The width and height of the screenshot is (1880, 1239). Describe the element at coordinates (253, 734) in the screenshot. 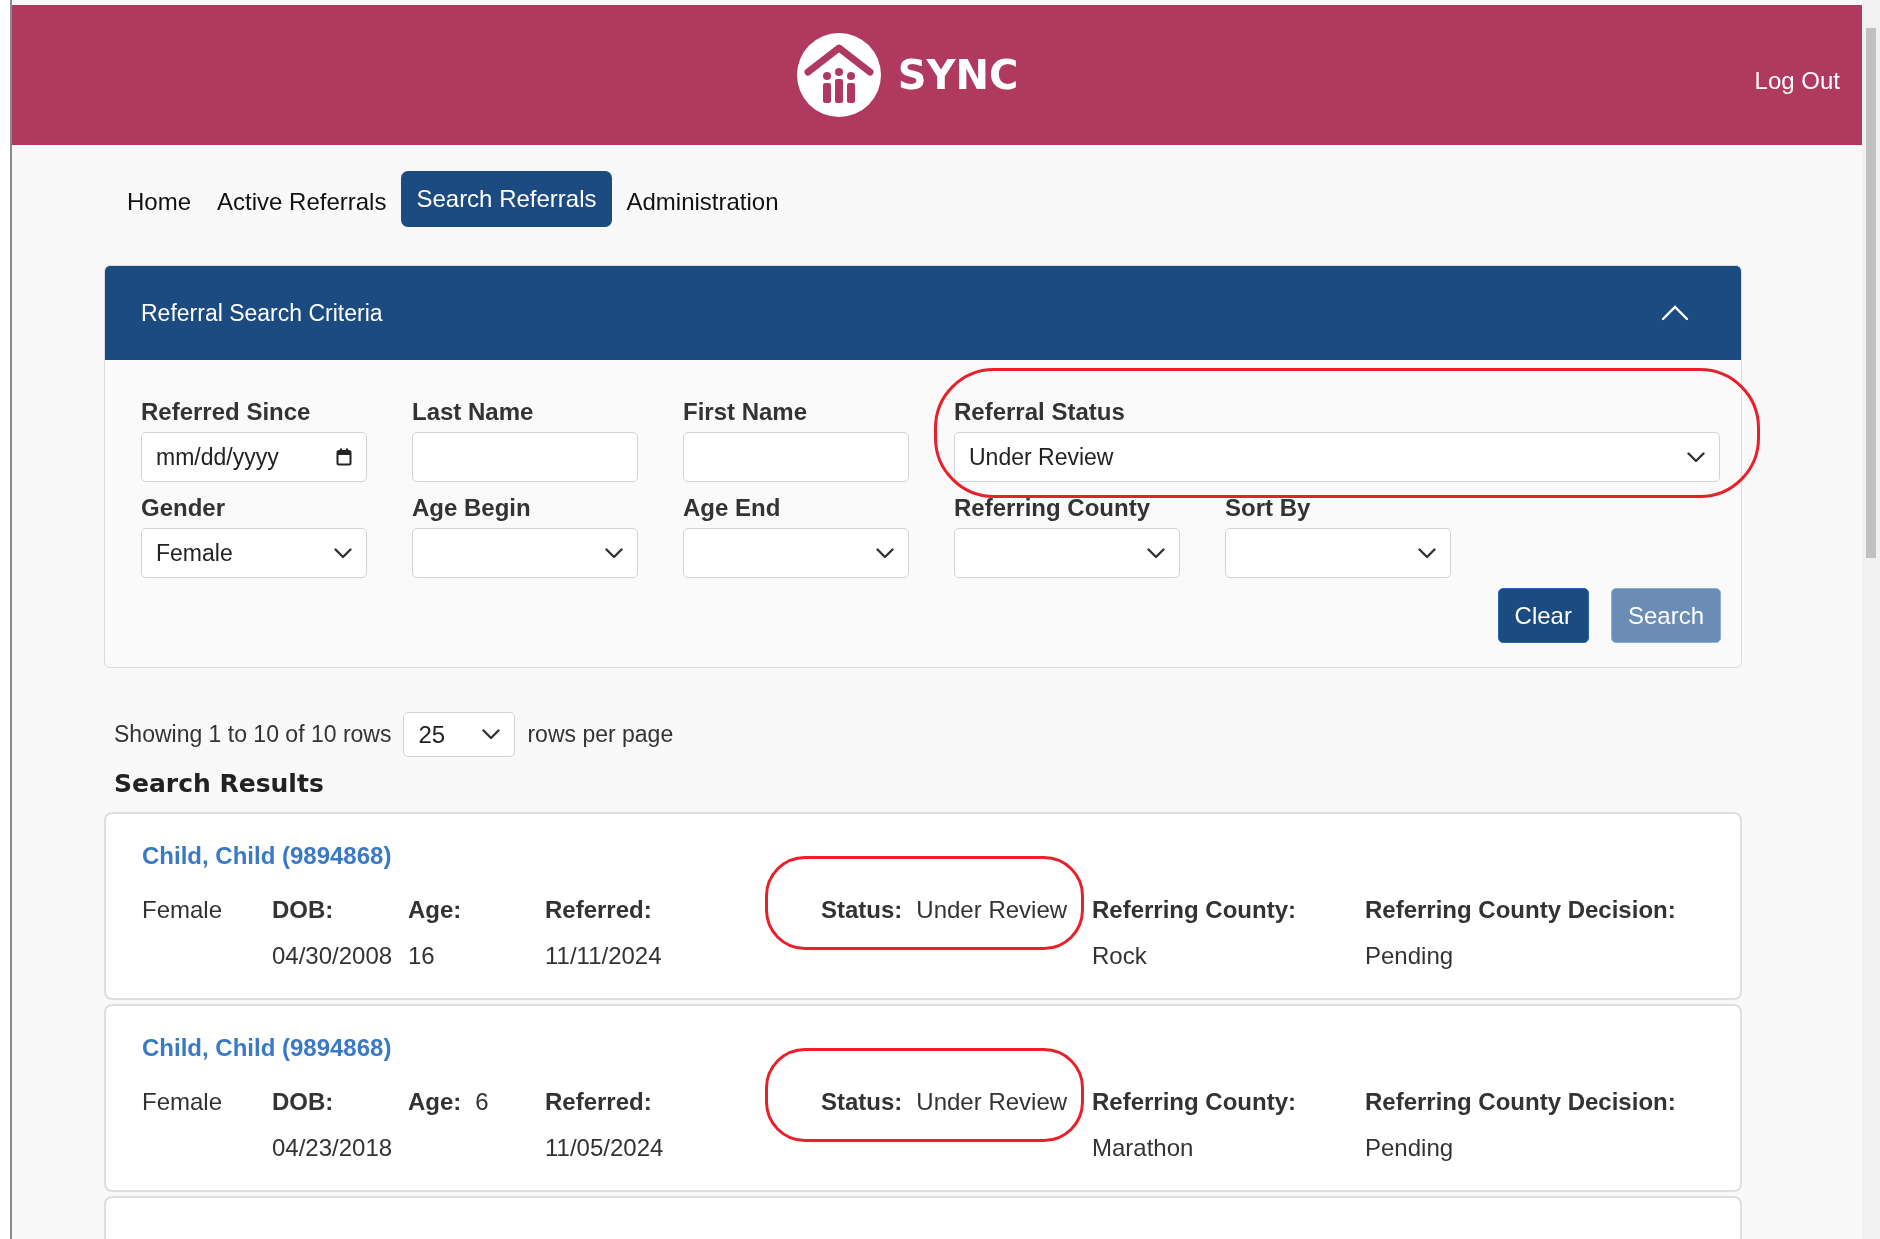

I see `rows-count-text: Showing 1 to 10 of 10 rows` at that location.